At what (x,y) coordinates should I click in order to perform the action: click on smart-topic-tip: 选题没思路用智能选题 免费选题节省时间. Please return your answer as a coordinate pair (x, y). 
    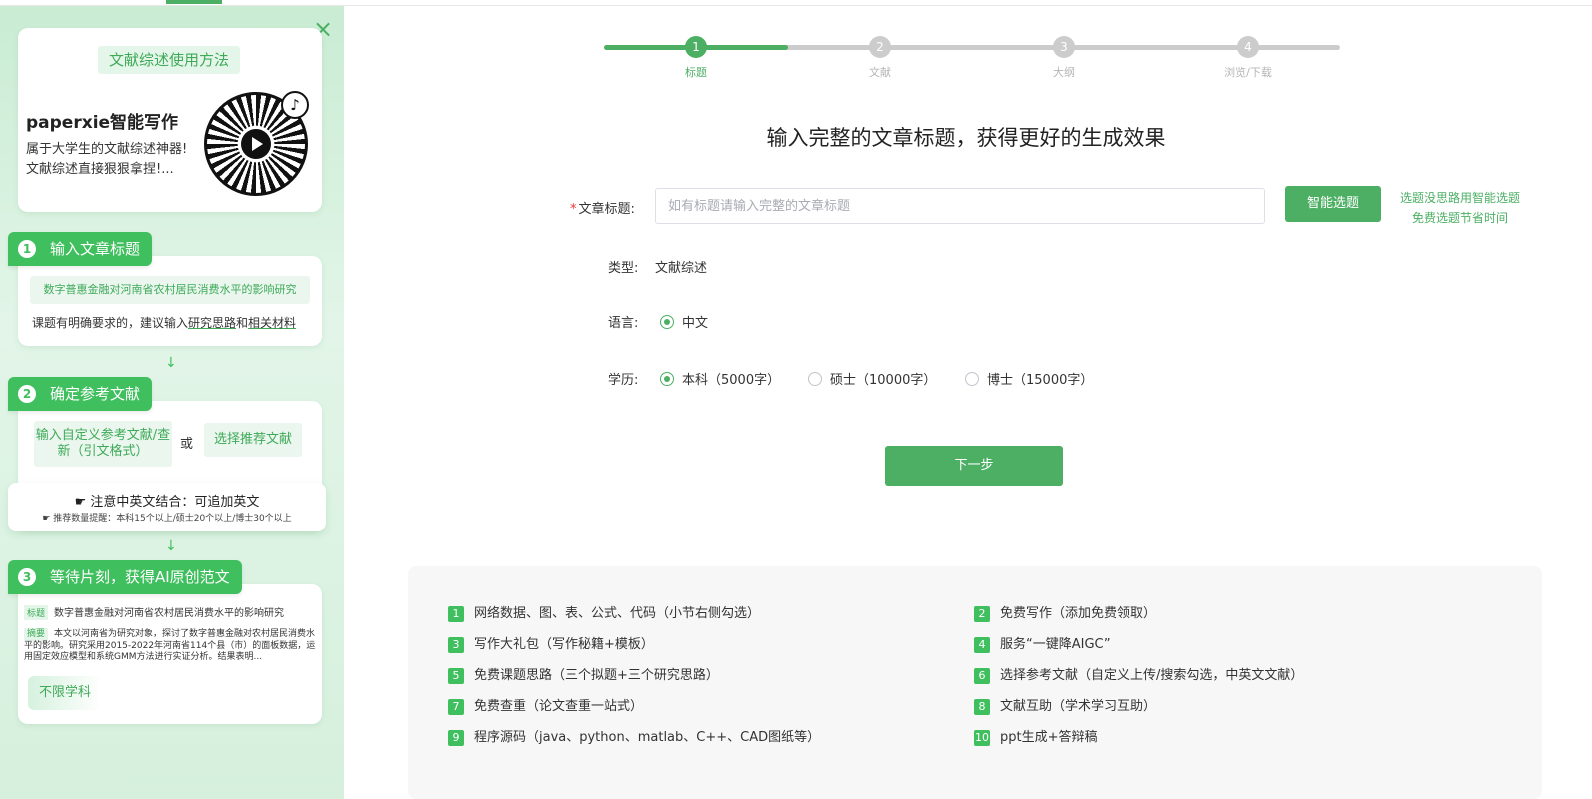
    Looking at the image, I should click on (1460, 208).